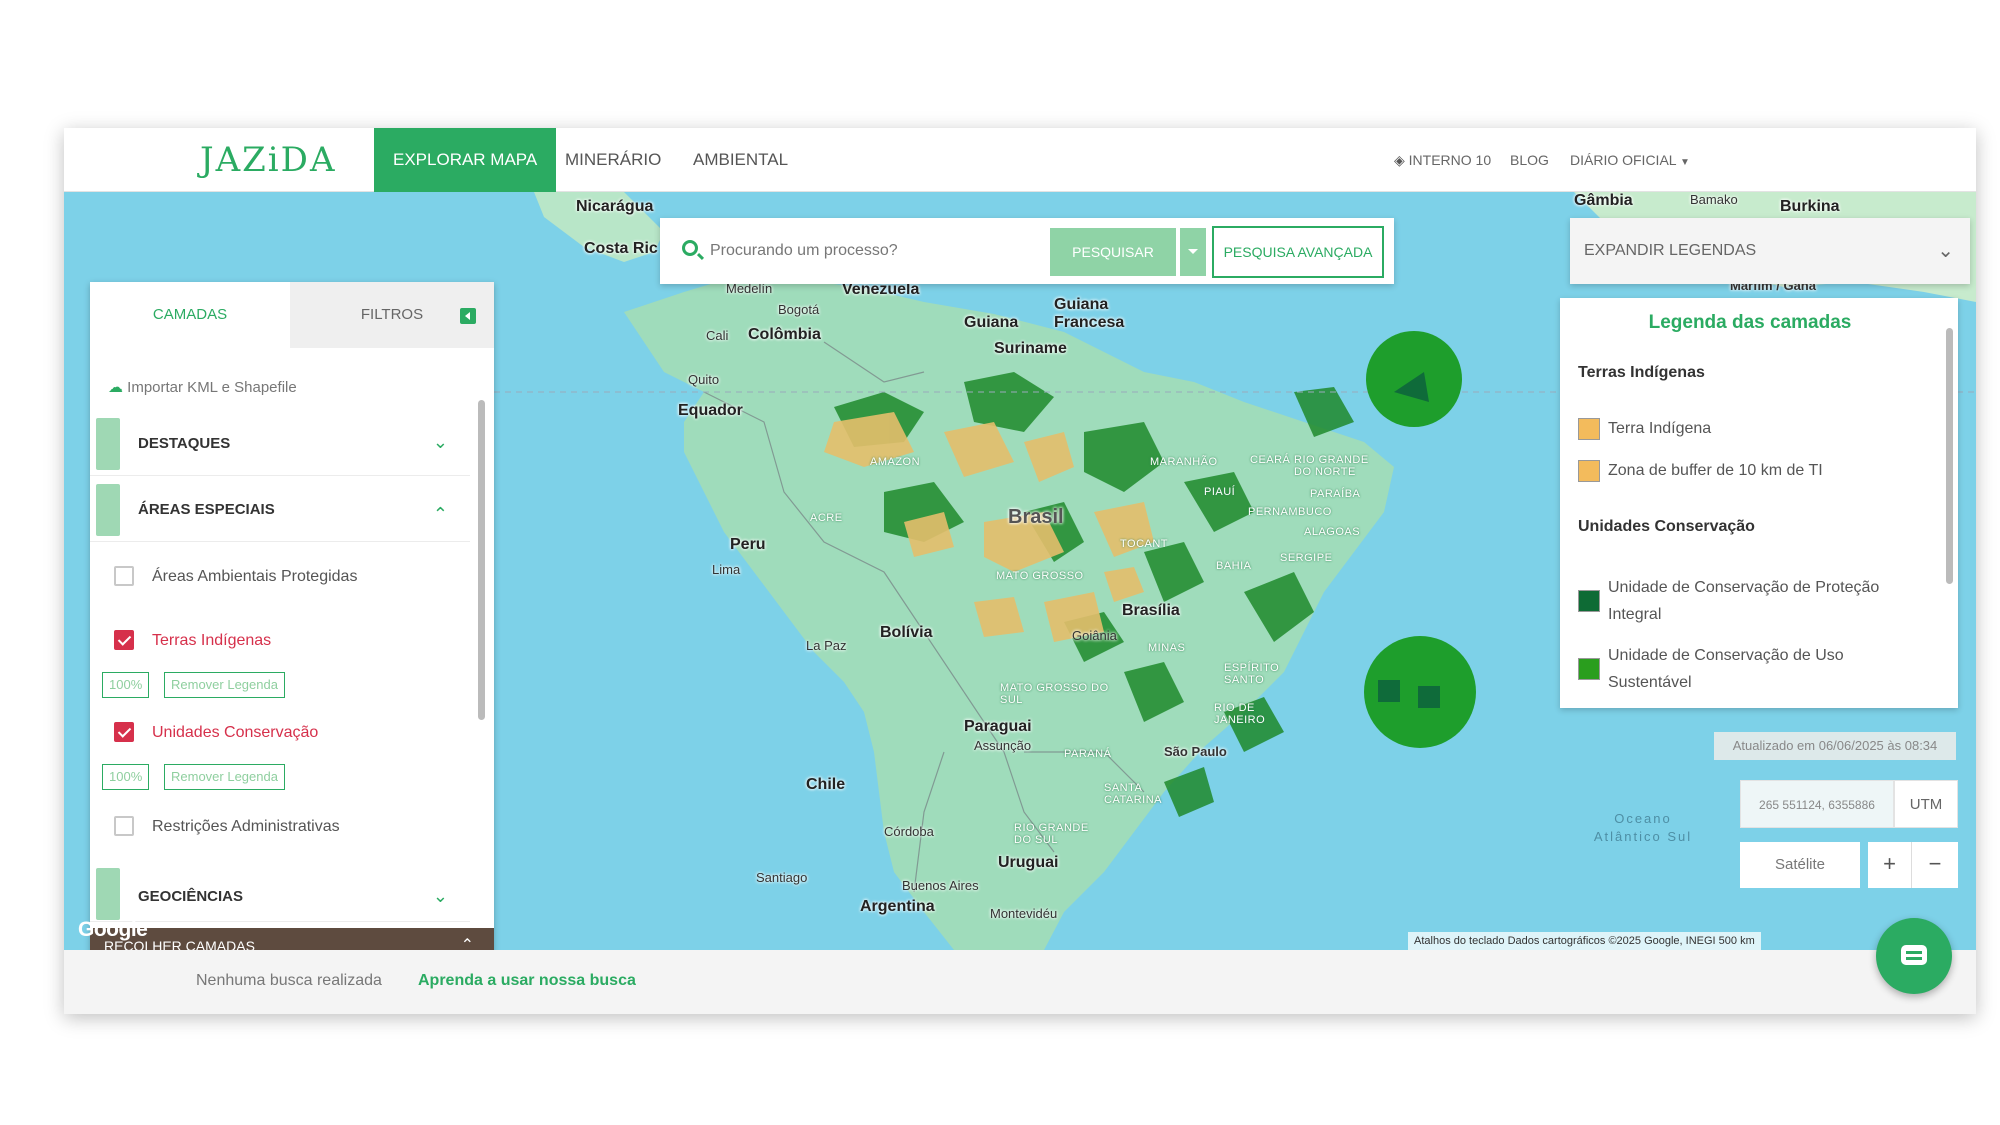 The height and width of the screenshot is (1125, 2000). What do you see at coordinates (1193, 252) in the screenshot?
I see `search-dropdown-button` at bounding box center [1193, 252].